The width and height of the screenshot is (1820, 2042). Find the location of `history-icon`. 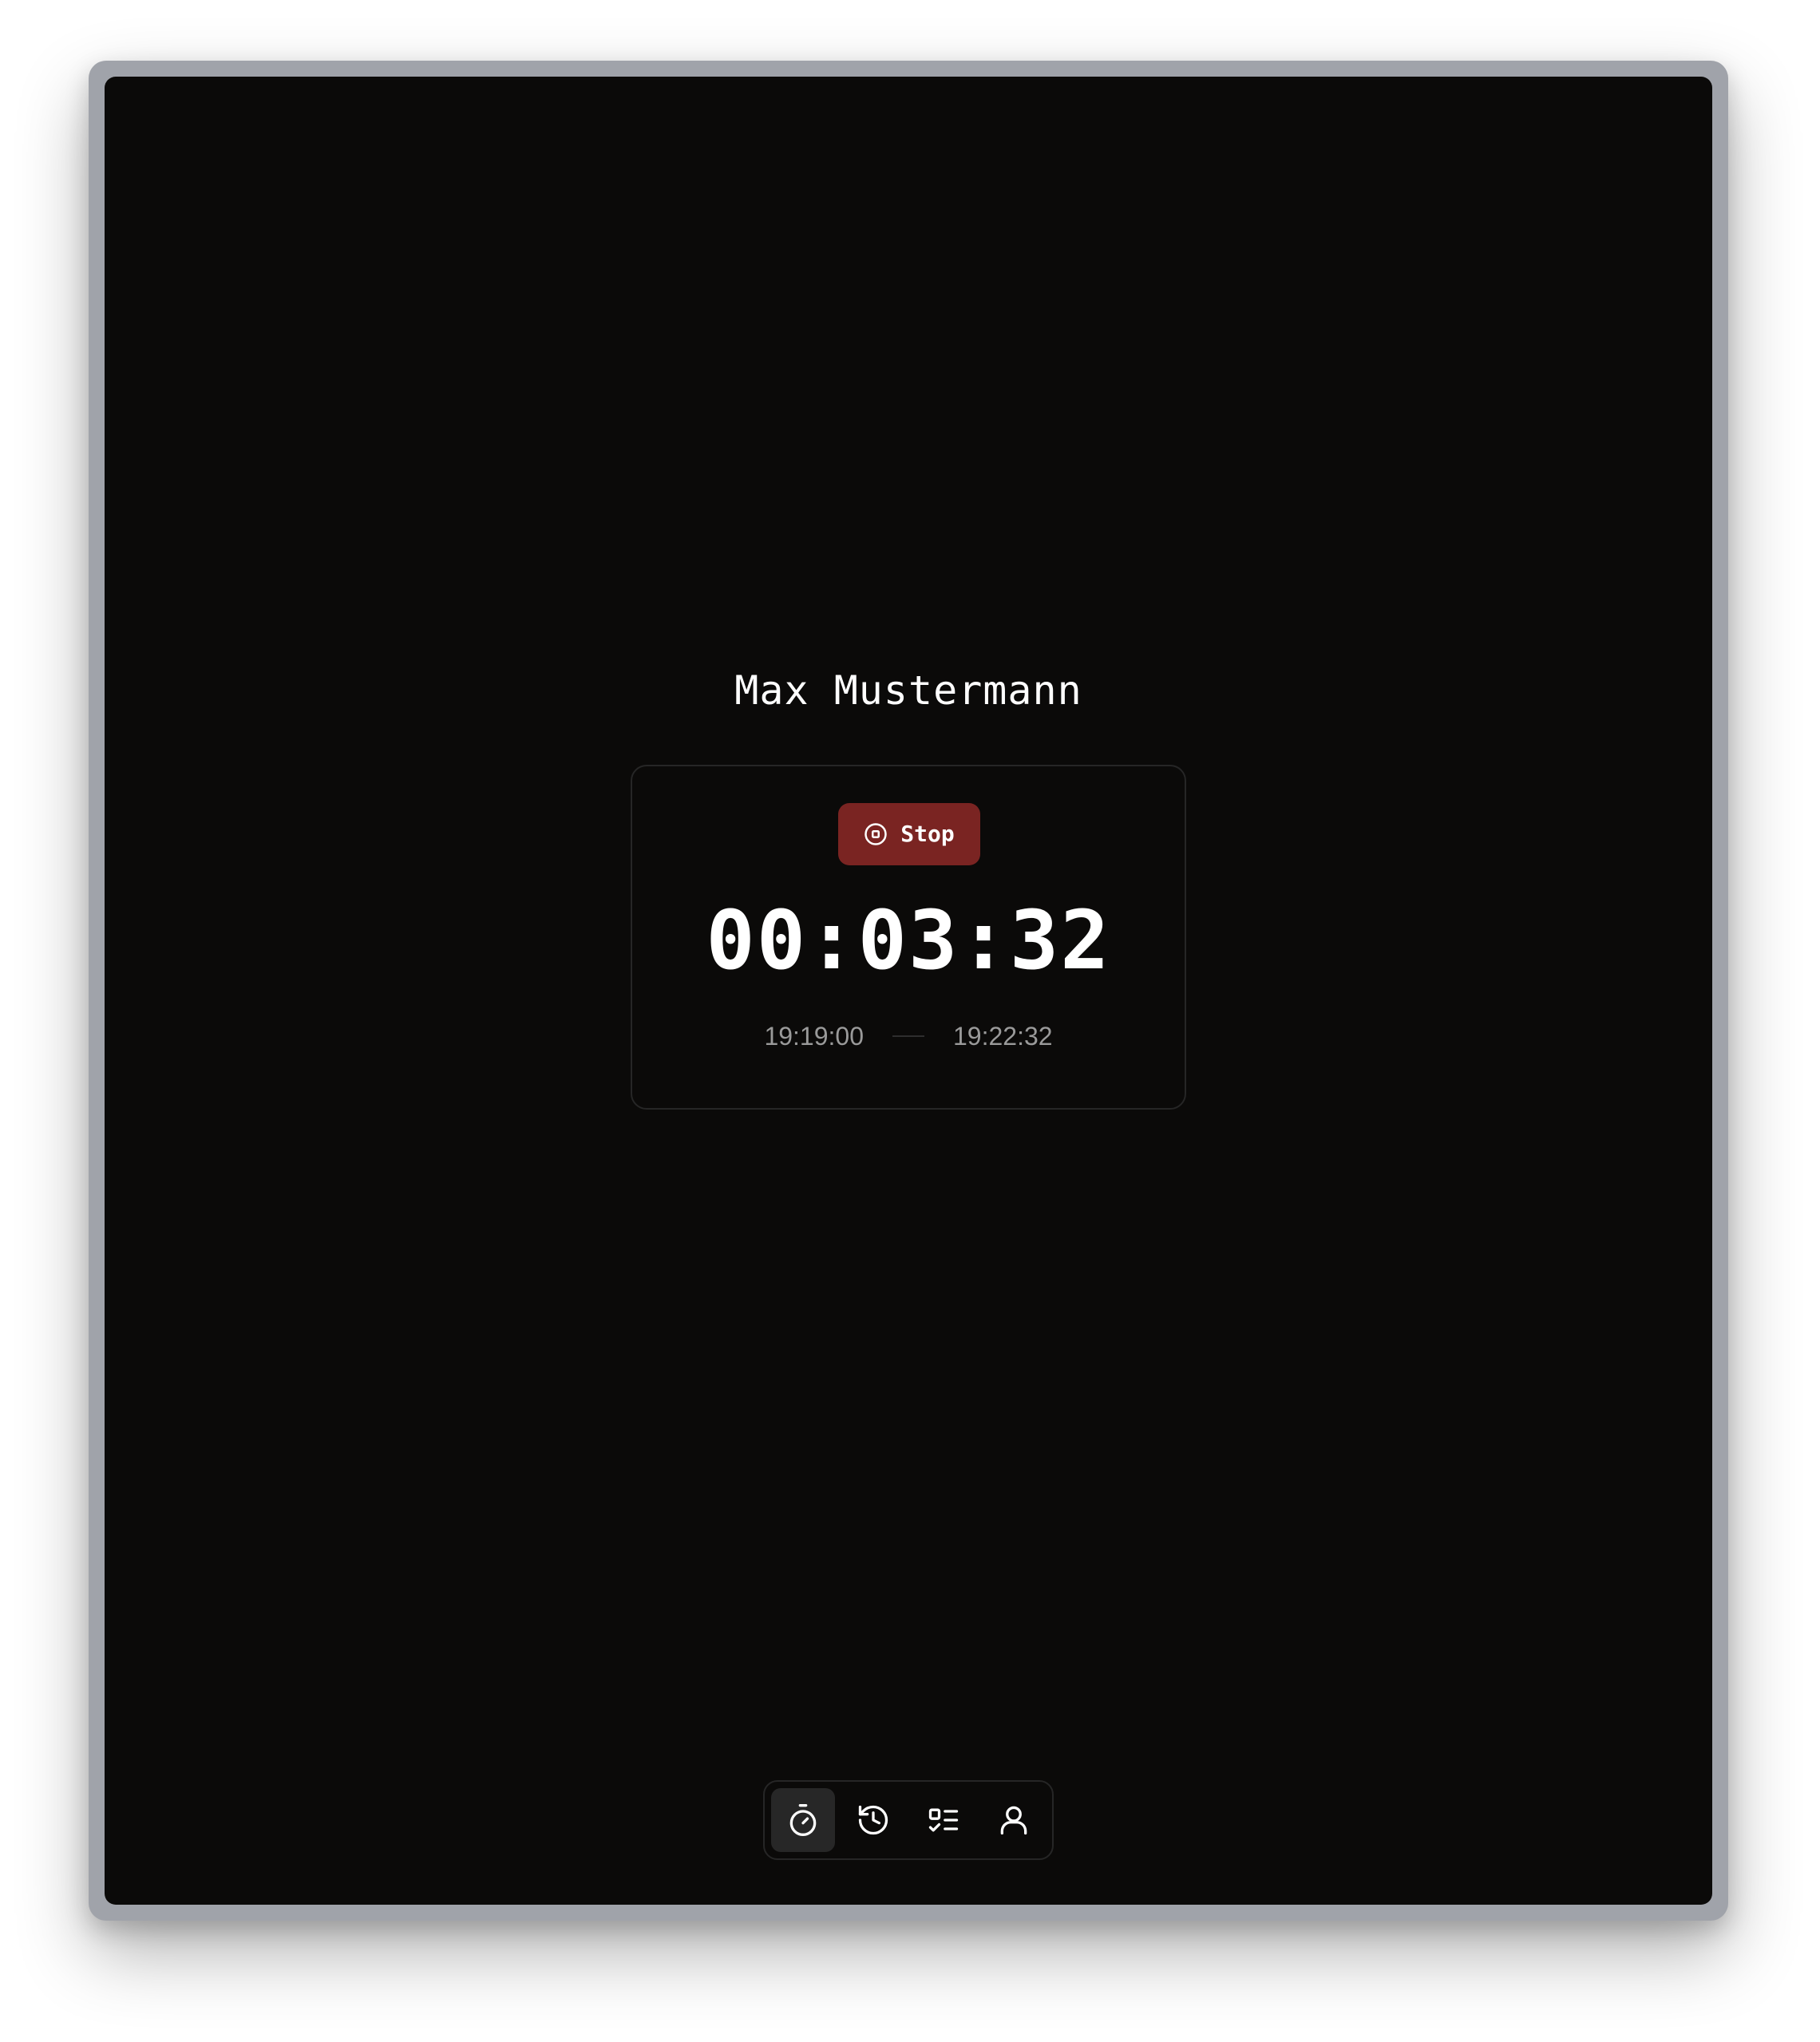

history-icon is located at coordinates (873, 1820).